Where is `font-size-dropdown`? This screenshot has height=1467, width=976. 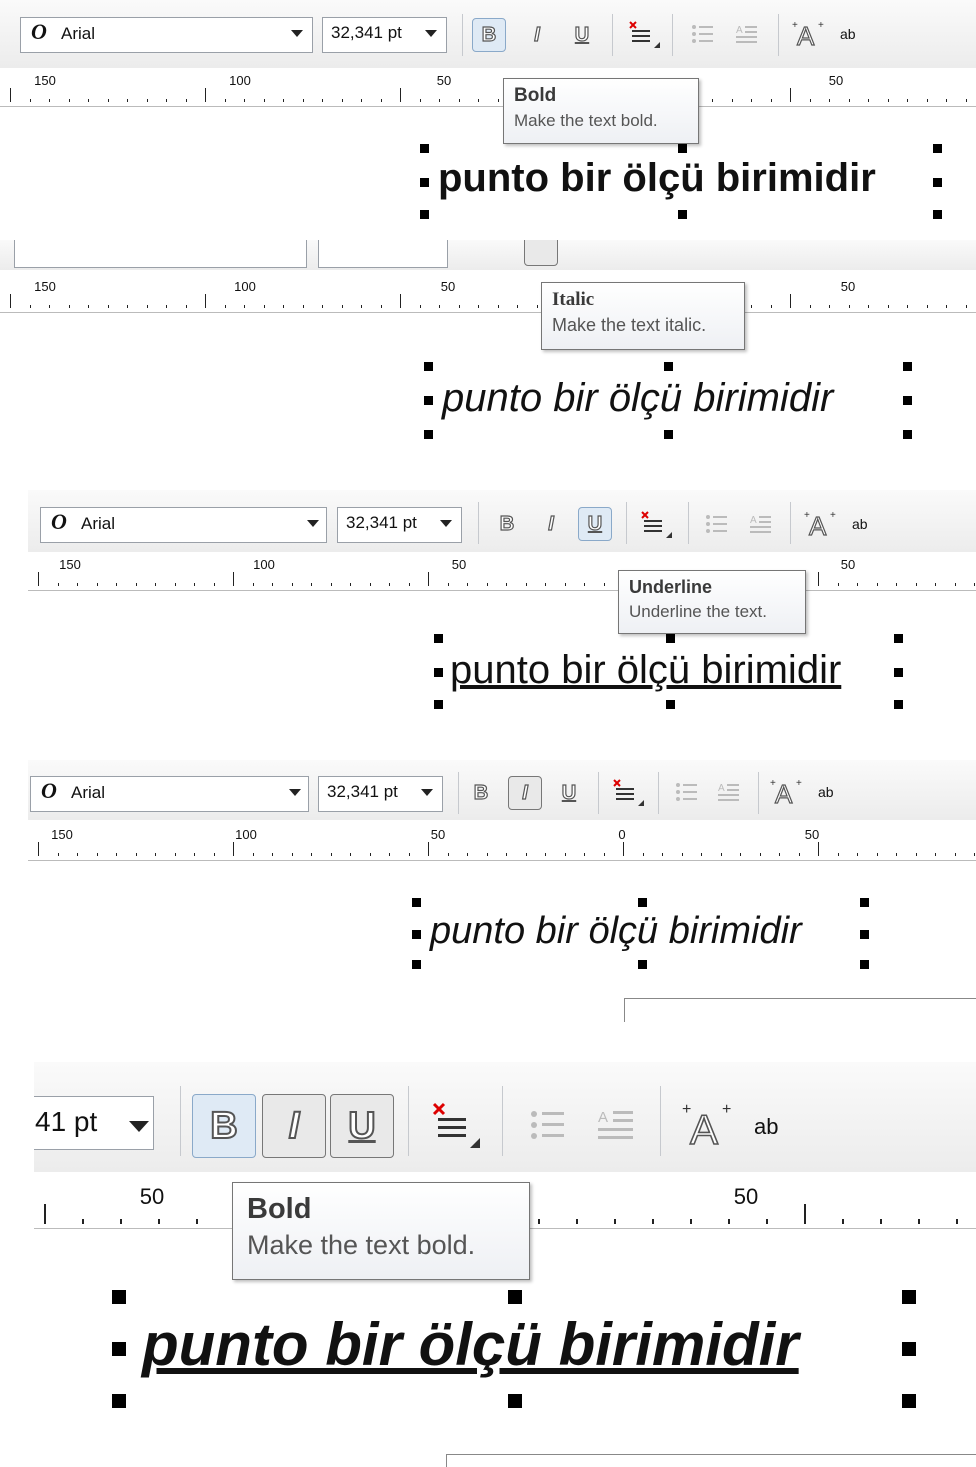 font-size-dropdown is located at coordinates (383, 254).